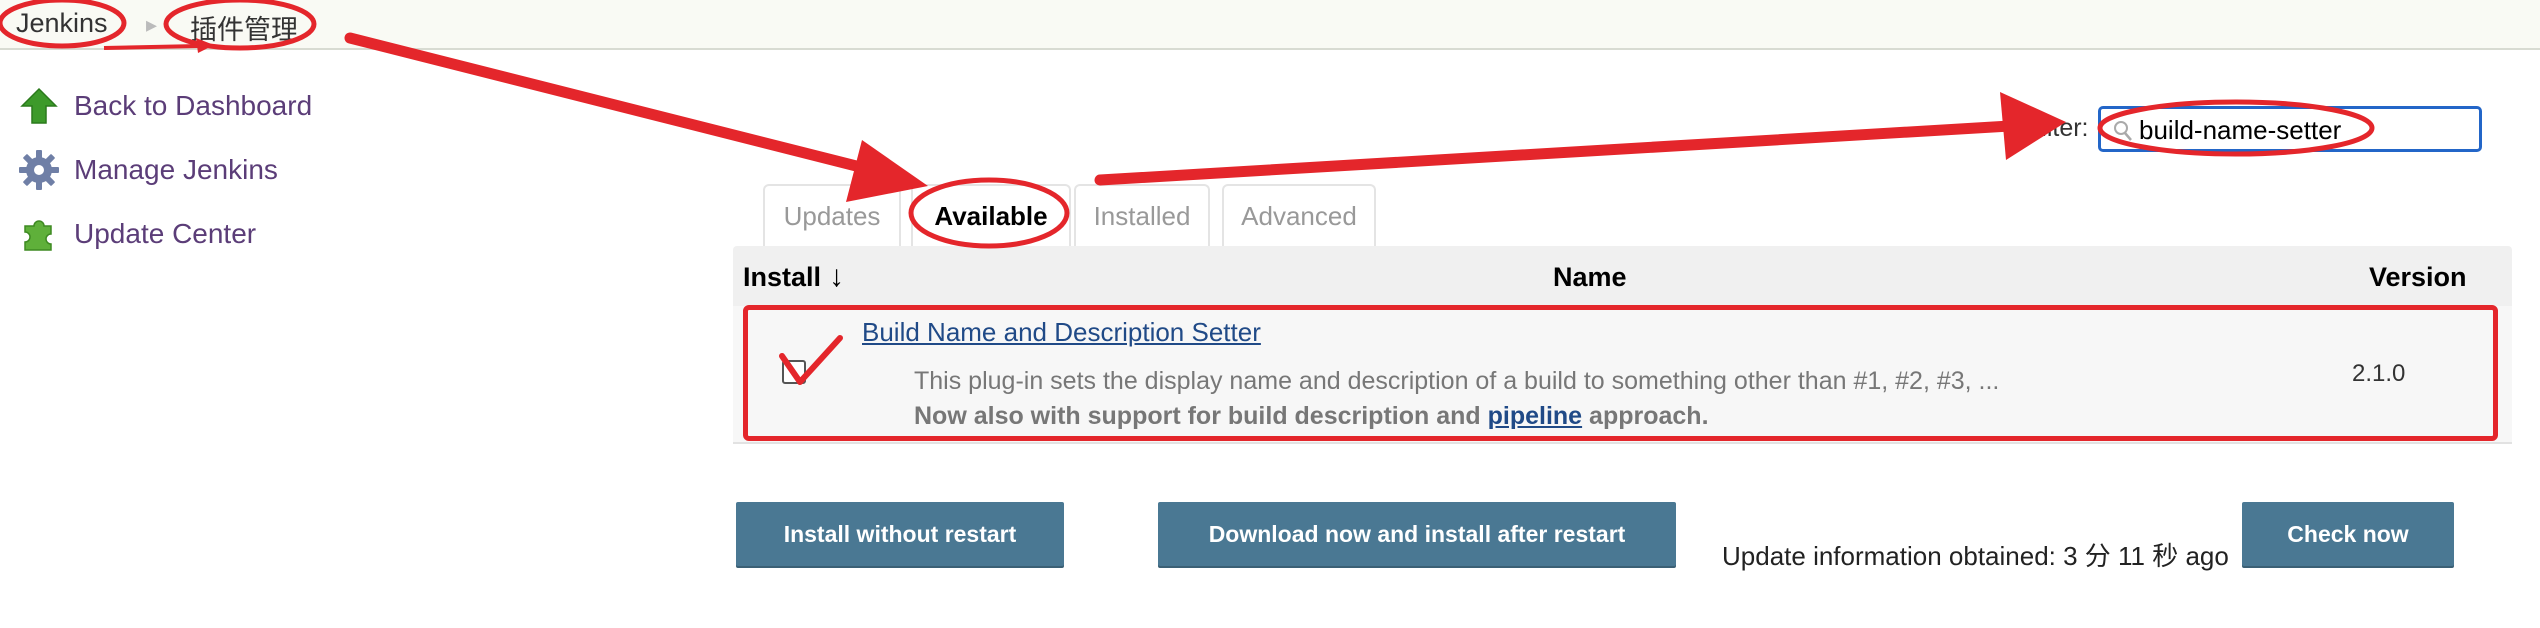 The height and width of the screenshot is (628, 2540). I want to click on sidebar-item-update-center: Update Center, so click(136, 234).